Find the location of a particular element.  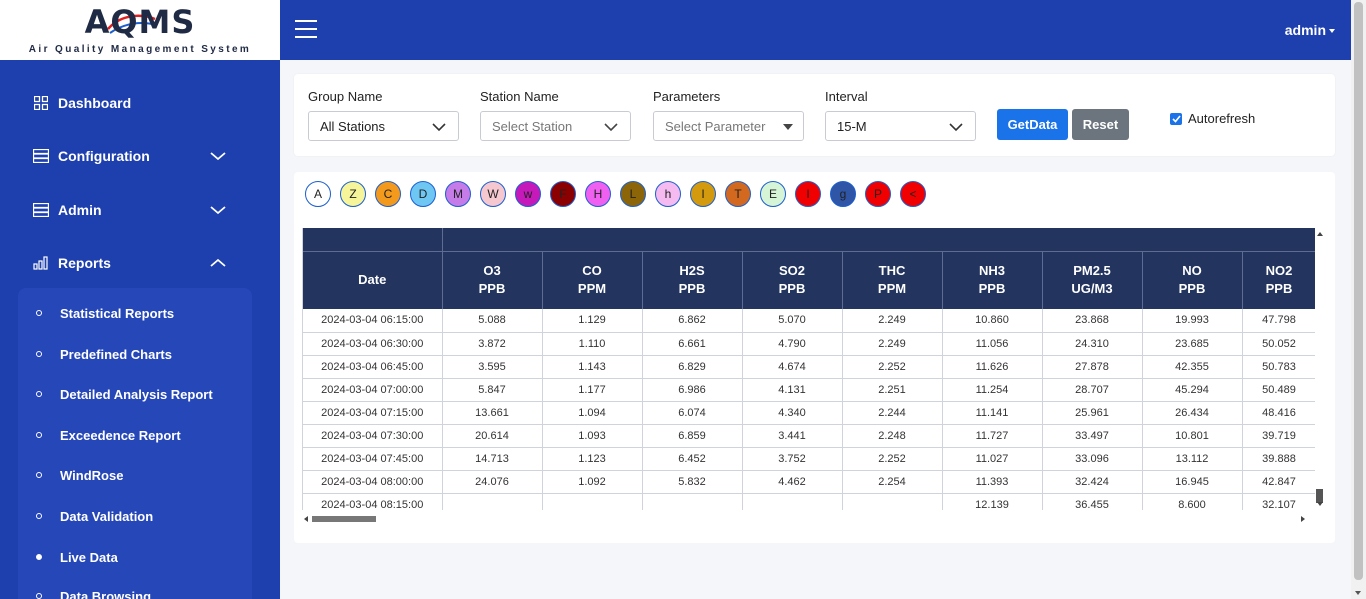

column-header: NO2 PPB is located at coordinates (1278, 279).